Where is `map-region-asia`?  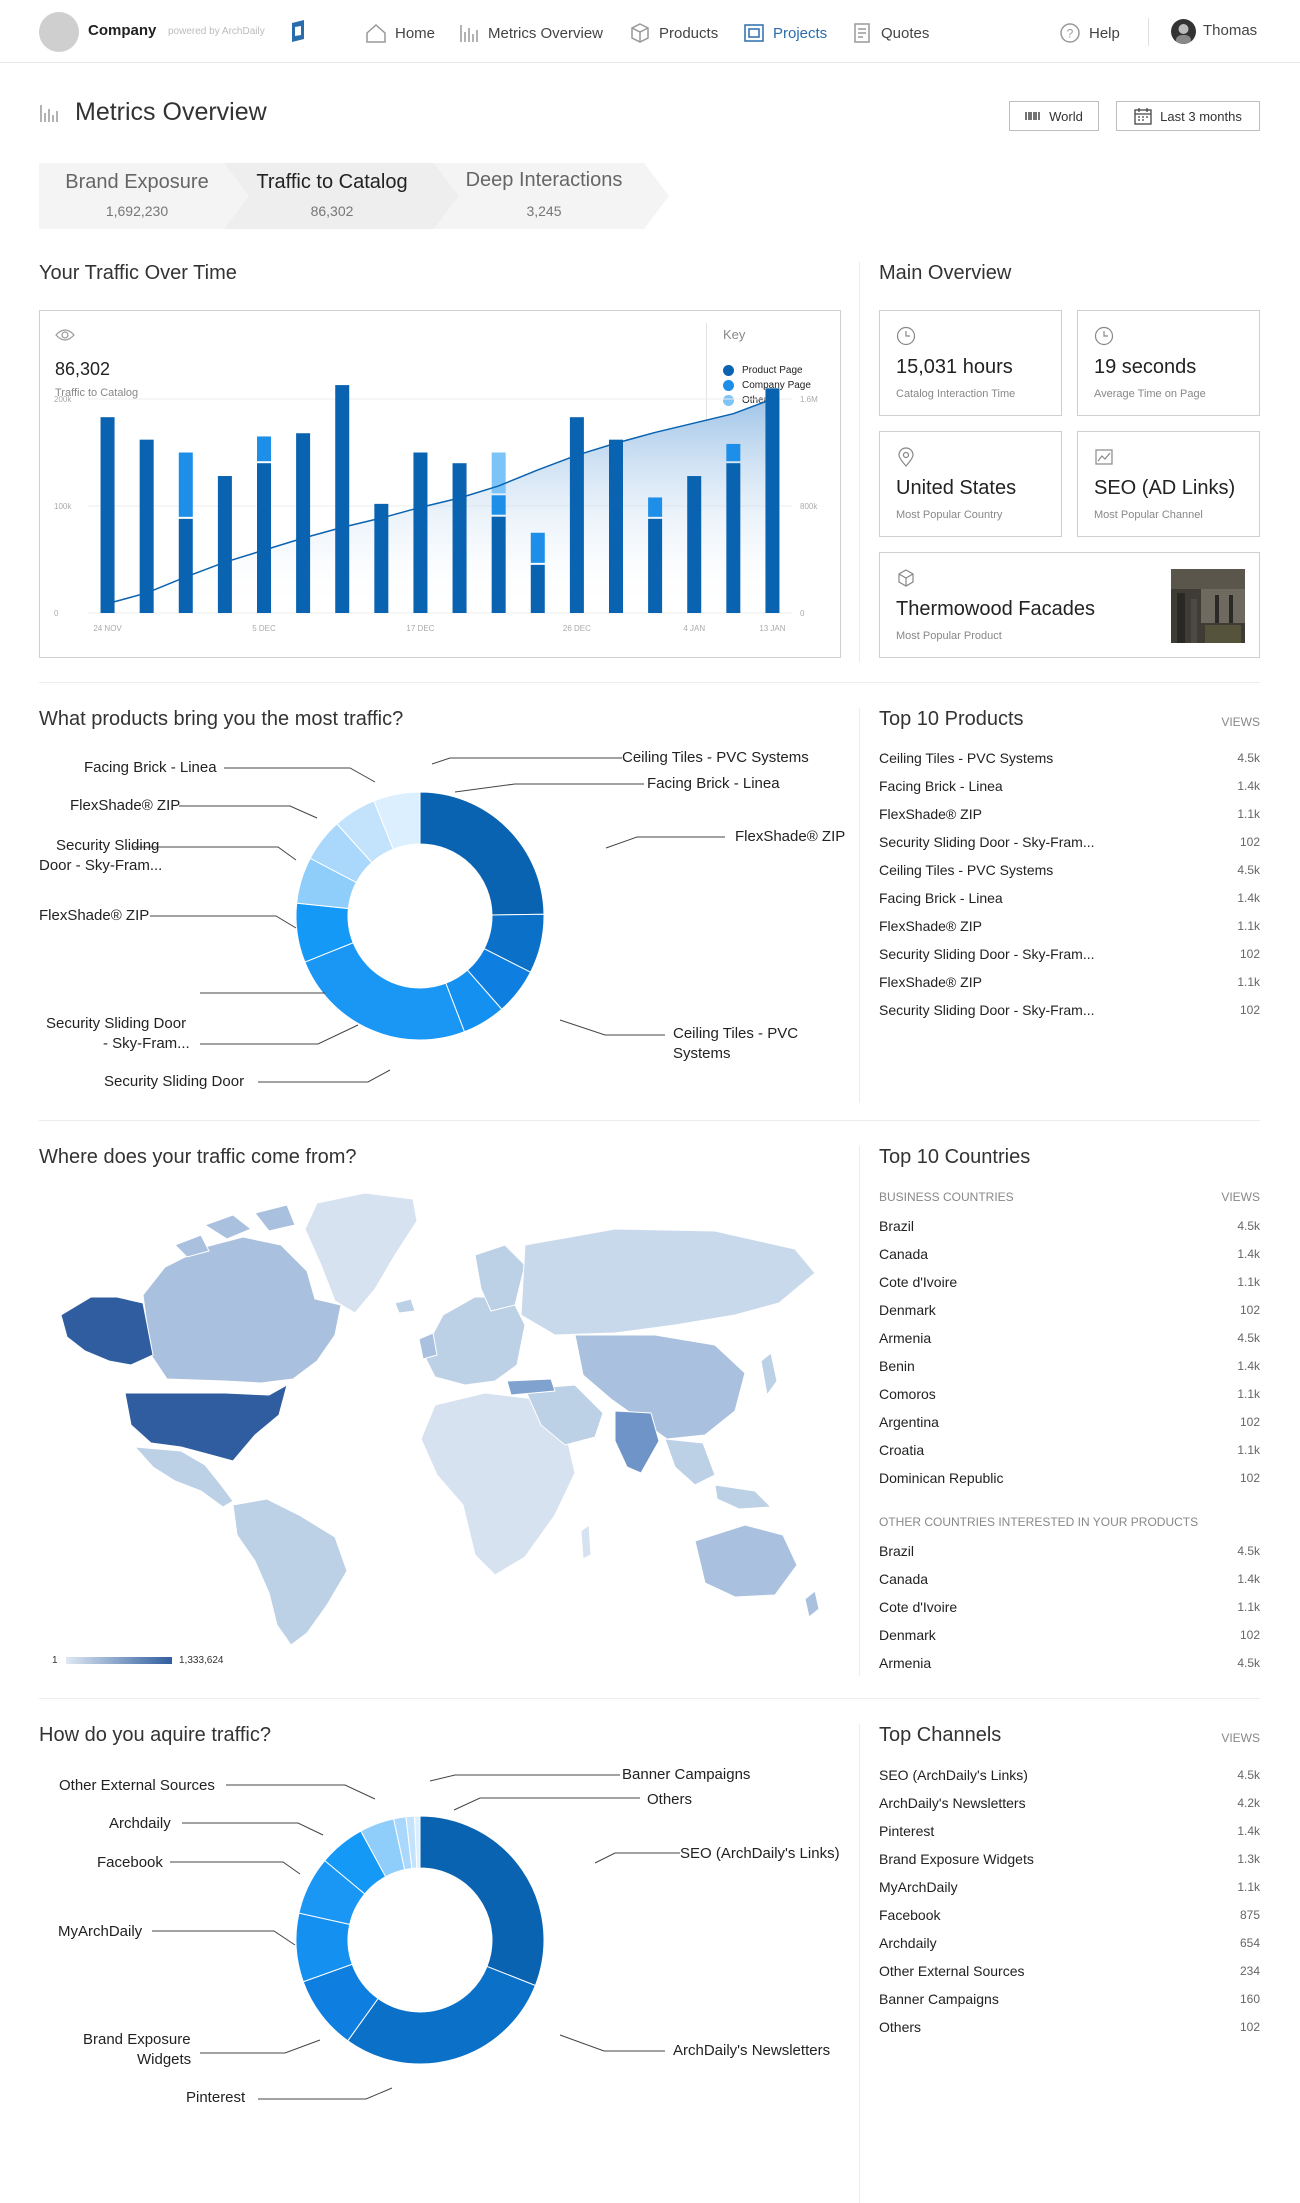
map-region-asia is located at coordinates (660, 1387).